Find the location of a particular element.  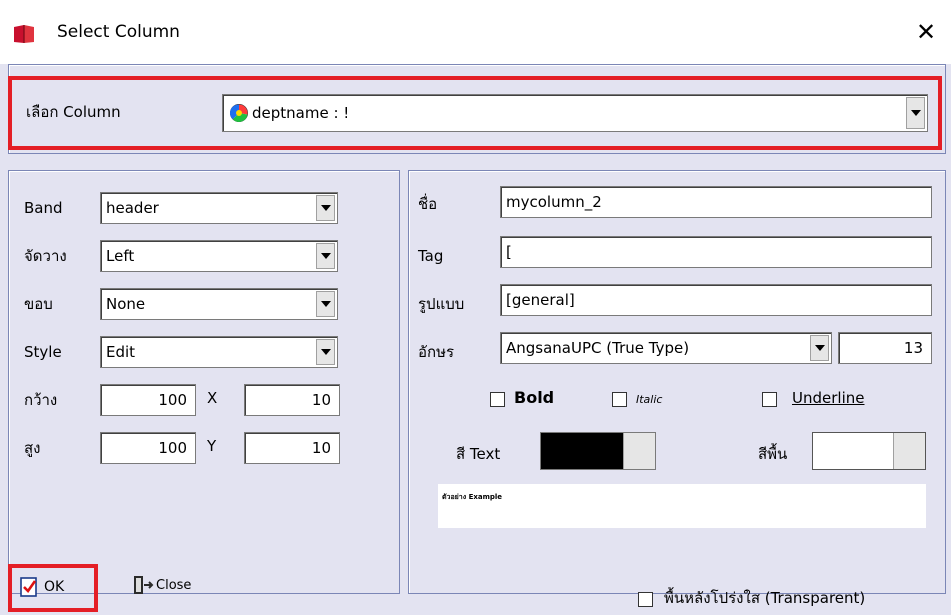

width-input: 100 is located at coordinates (148, 400).